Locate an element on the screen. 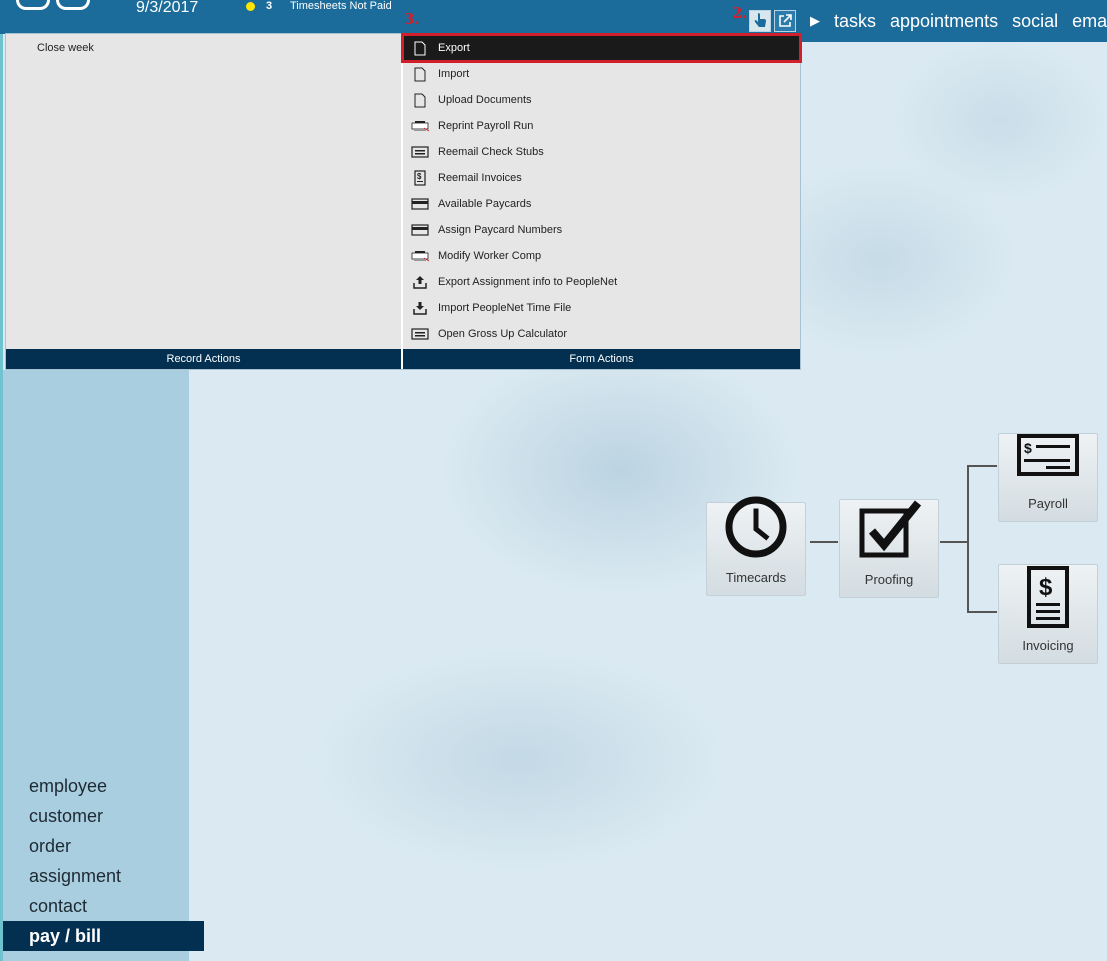 The image size is (1107, 961). form-action-label: Available Paycards is located at coordinates (485, 204).